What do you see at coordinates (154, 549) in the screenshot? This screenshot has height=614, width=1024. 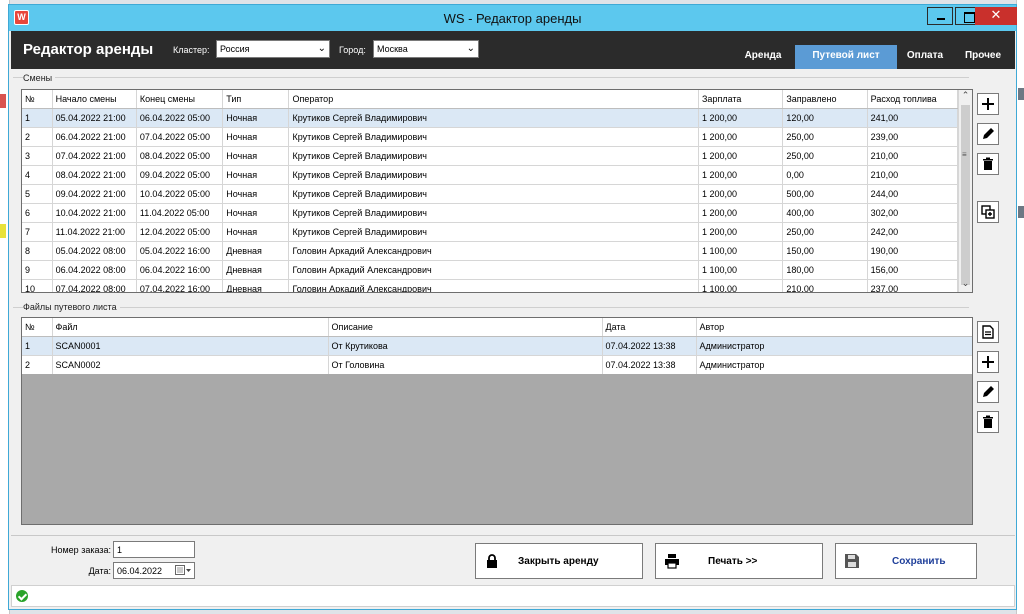 I see `order-number-input: 1` at bounding box center [154, 549].